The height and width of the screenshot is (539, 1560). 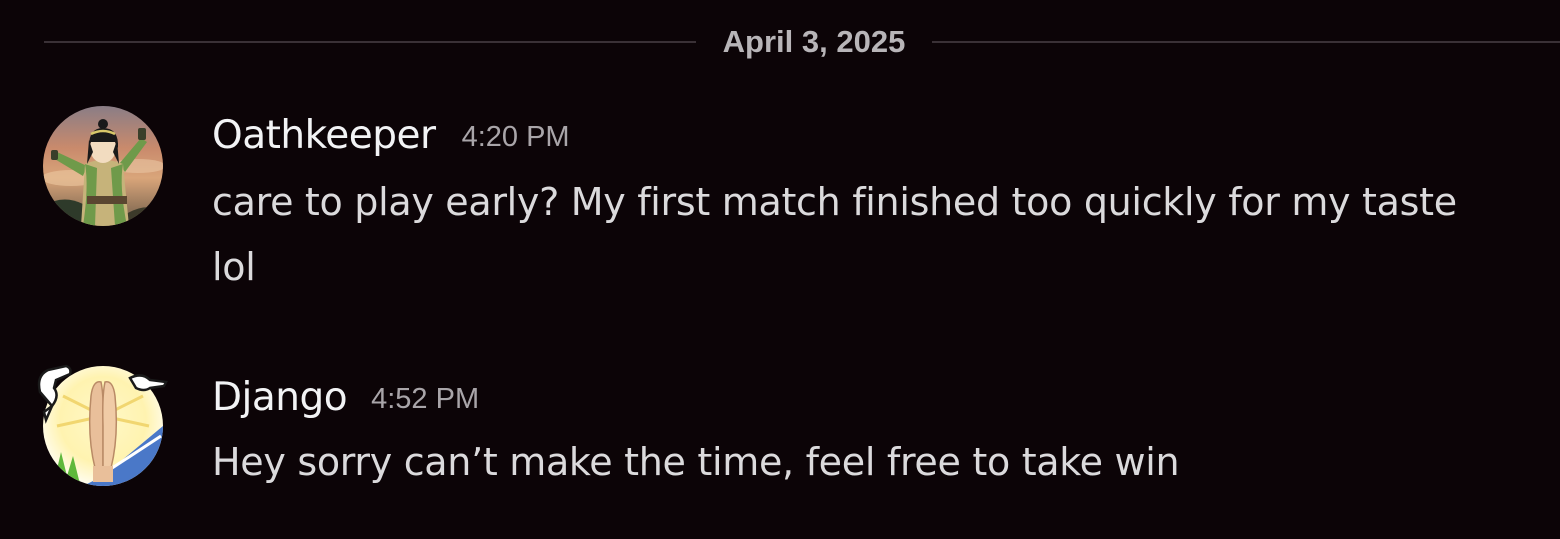 I want to click on avatar-praying-hands-icon, so click(x=103, y=426).